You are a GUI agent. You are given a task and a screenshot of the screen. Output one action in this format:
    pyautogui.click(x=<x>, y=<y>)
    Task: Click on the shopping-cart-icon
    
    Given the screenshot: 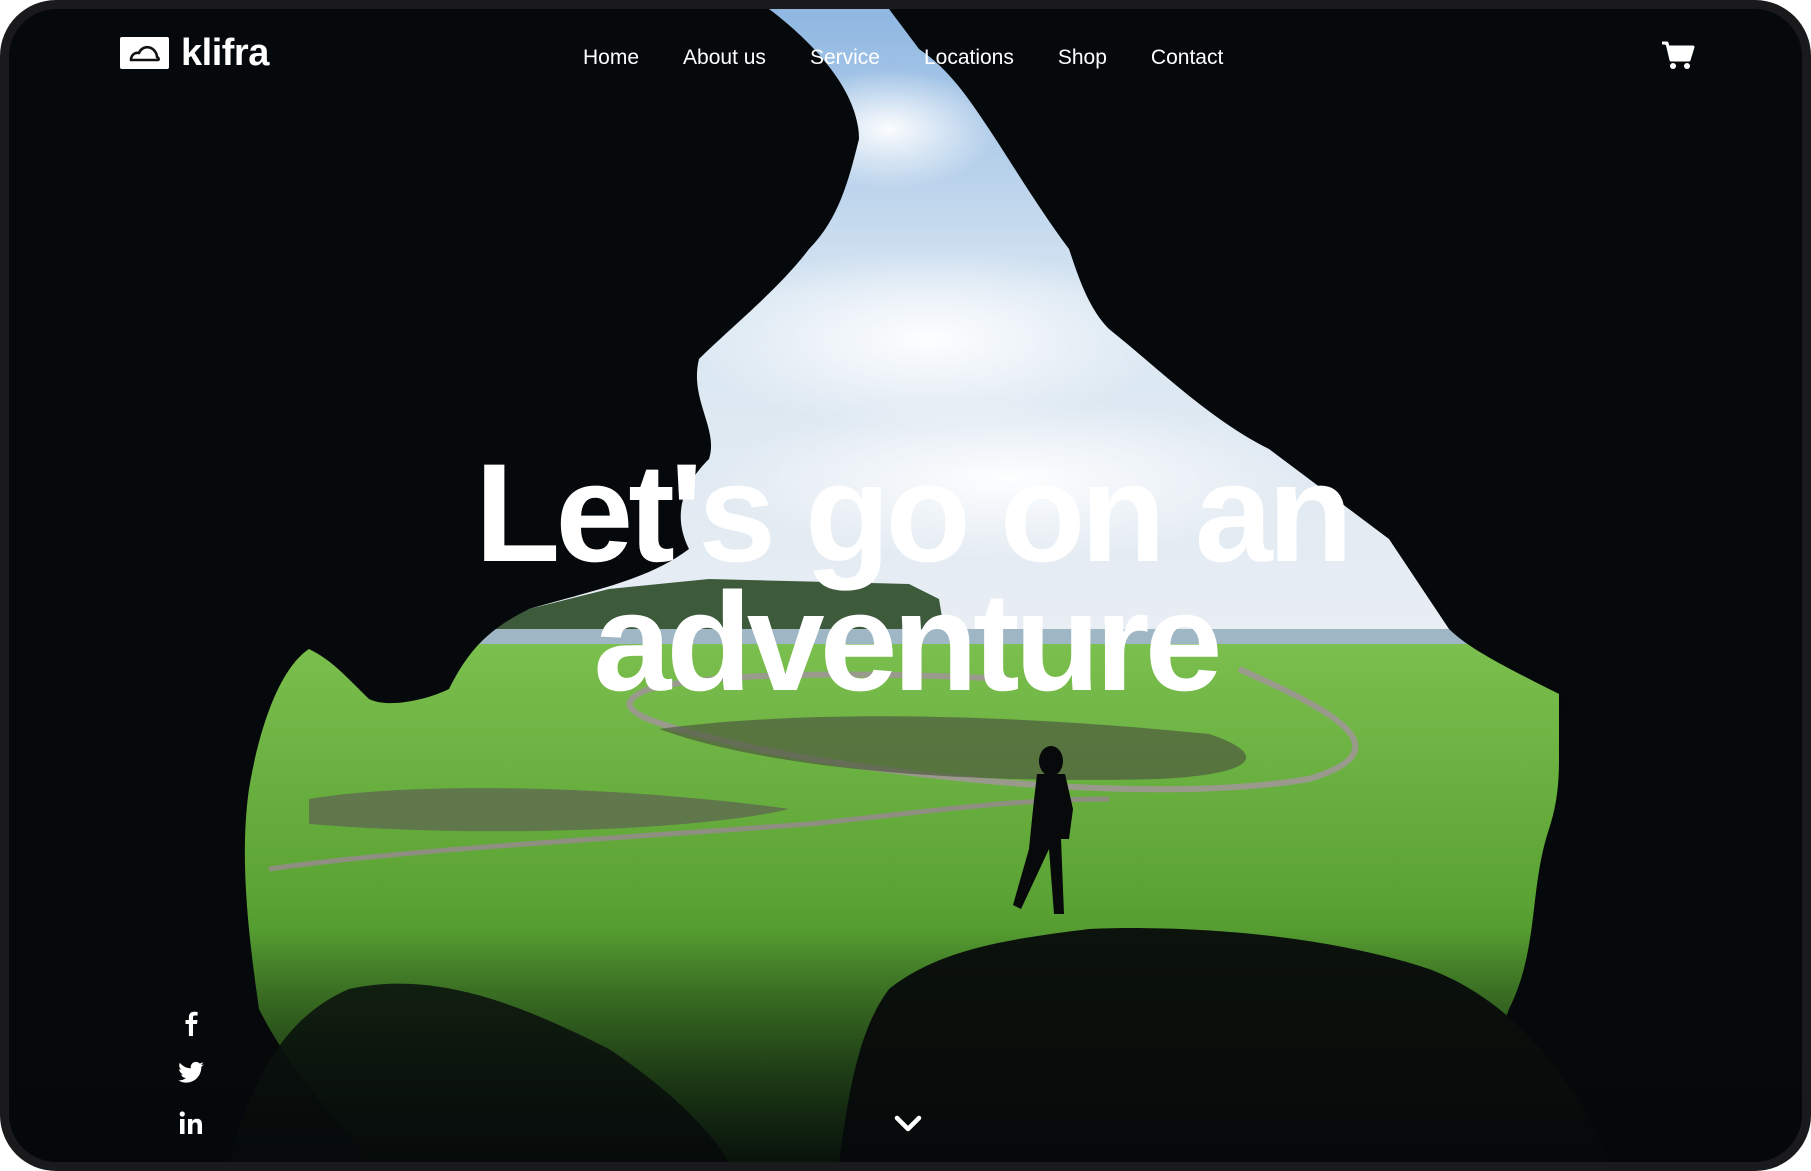 What is the action you would take?
    pyautogui.click(x=1678, y=56)
    